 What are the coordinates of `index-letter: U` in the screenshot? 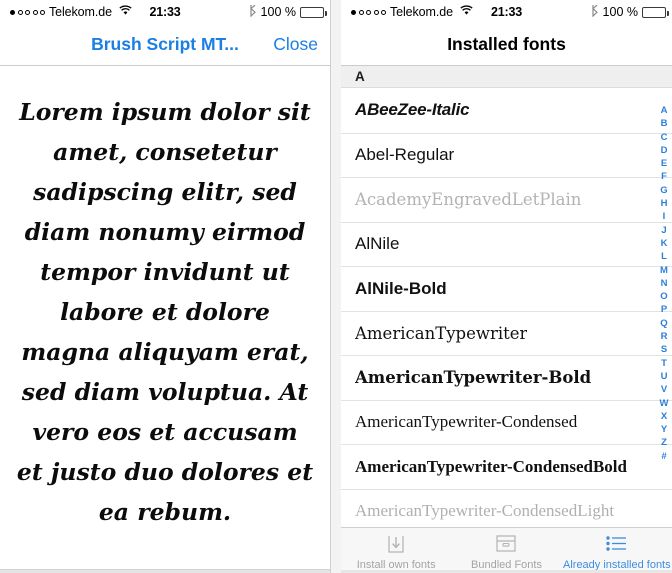 It's located at (664, 376).